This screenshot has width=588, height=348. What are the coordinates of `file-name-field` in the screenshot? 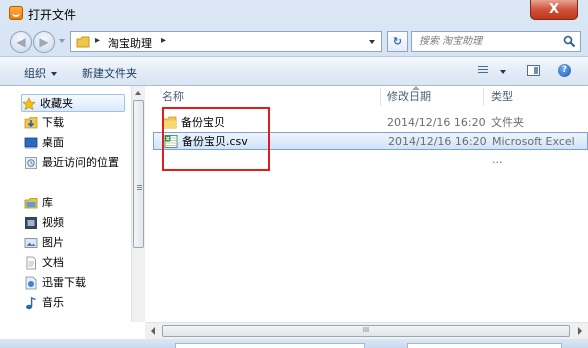 It's located at (270, 345).